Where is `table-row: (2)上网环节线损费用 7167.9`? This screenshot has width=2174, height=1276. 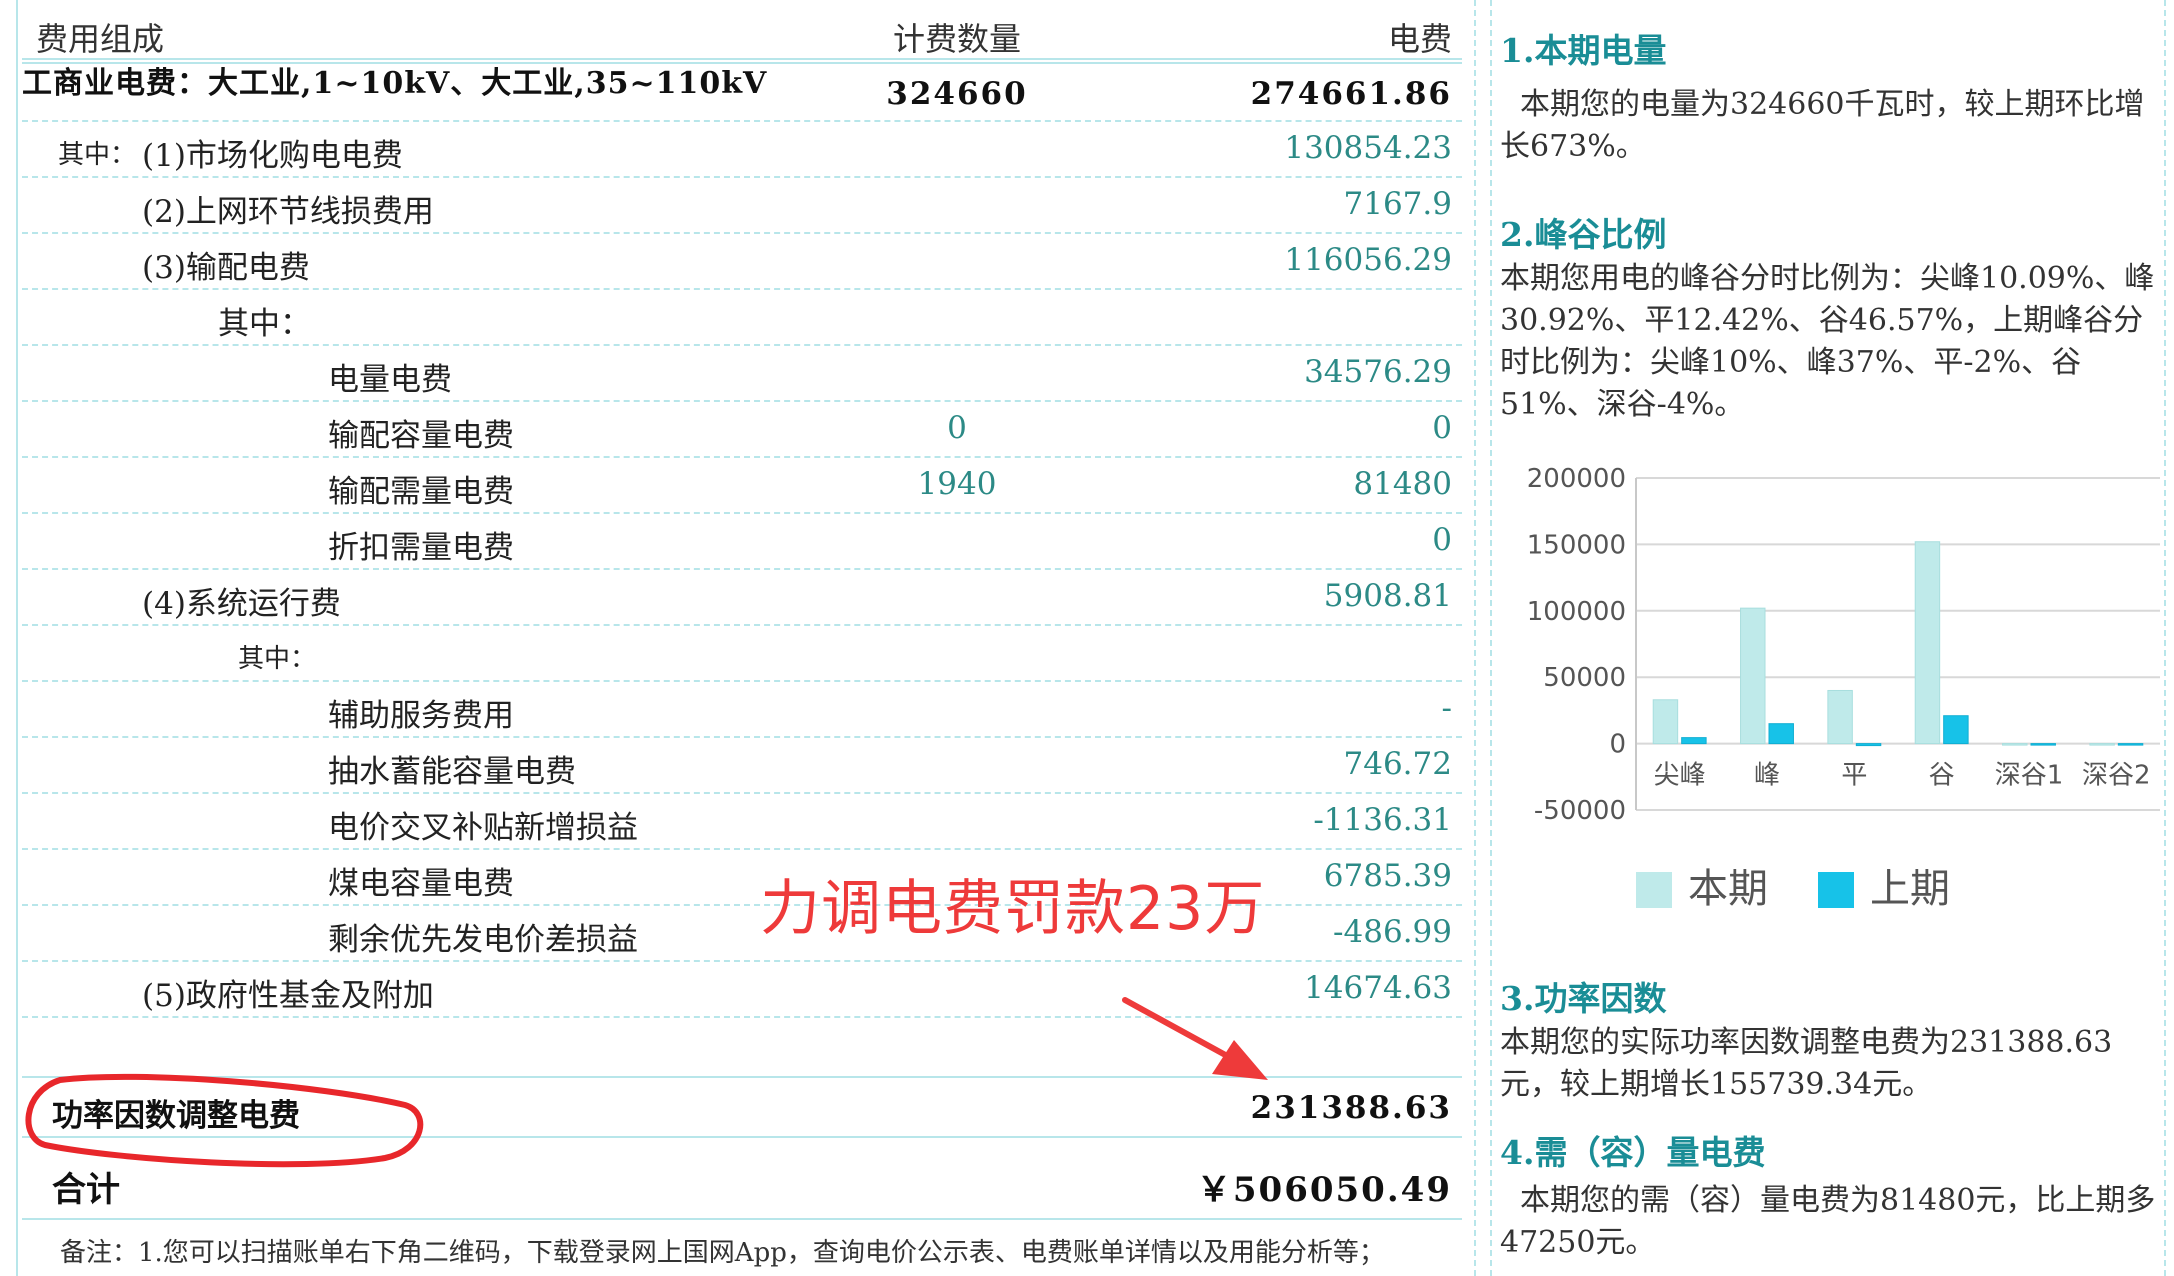 table-row: (2)上网环节线损费用 7167.9 is located at coordinates (742, 206).